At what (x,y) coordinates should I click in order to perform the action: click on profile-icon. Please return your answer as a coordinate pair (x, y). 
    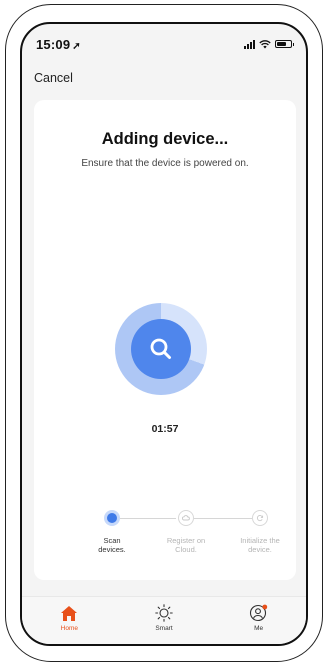
    Looking at the image, I should click on (259, 613).